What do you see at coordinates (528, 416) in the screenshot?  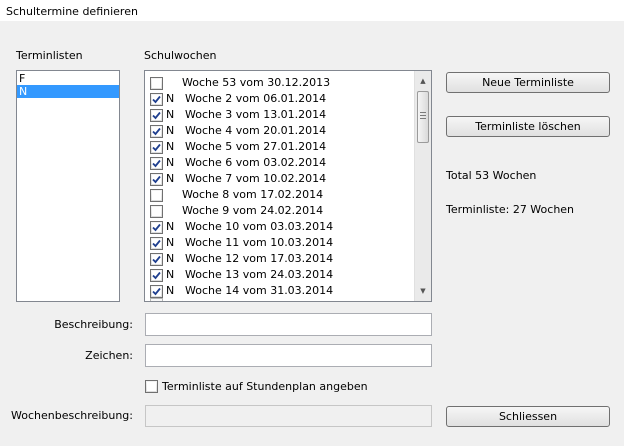 I see `schliessen-button: Schliessen` at bounding box center [528, 416].